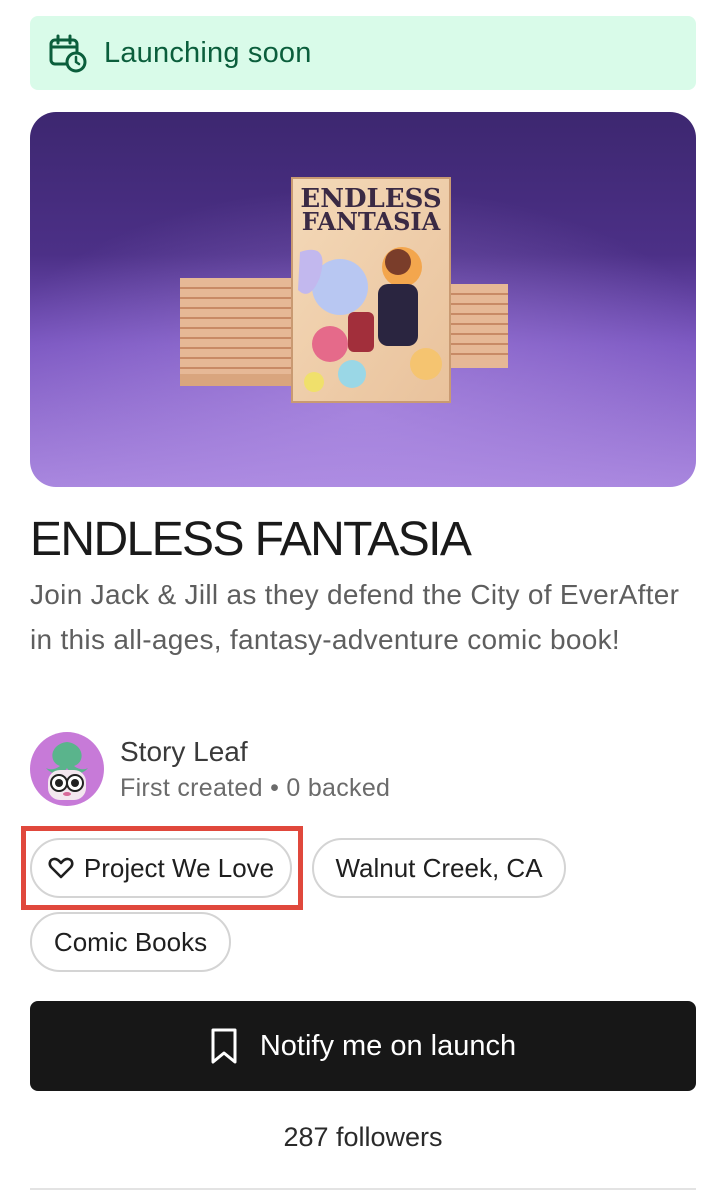 Image resolution: width=726 pixels, height=1200 pixels. What do you see at coordinates (363, 53) in the screenshot?
I see `launch-status-banner: Launching soon` at bounding box center [363, 53].